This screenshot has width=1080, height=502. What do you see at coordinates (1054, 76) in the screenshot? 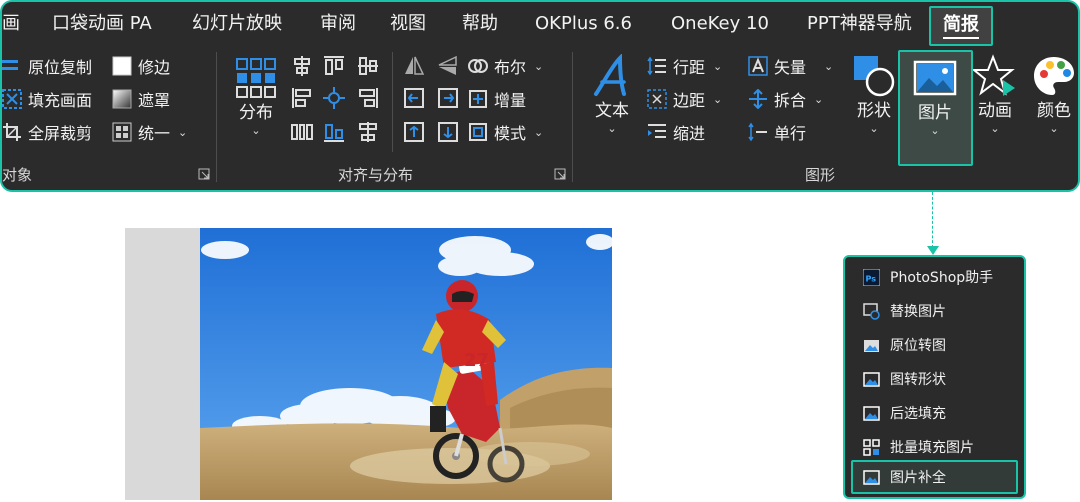
I see `color-palette-icon` at bounding box center [1054, 76].